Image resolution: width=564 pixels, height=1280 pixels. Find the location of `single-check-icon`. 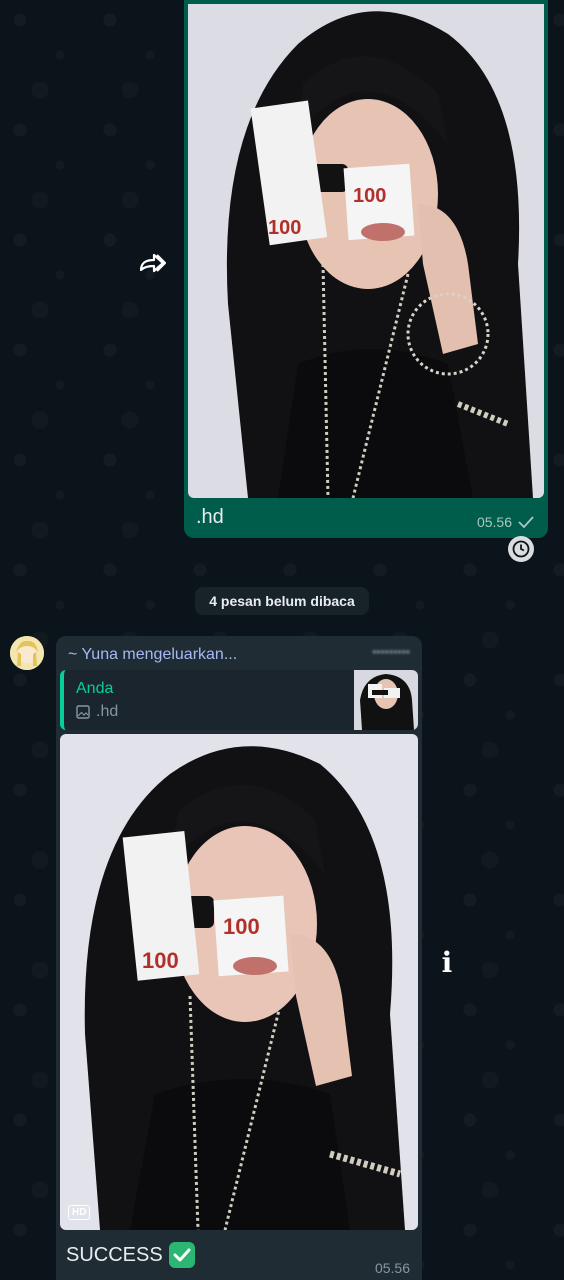

single-check-icon is located at coordinates (526, 522).